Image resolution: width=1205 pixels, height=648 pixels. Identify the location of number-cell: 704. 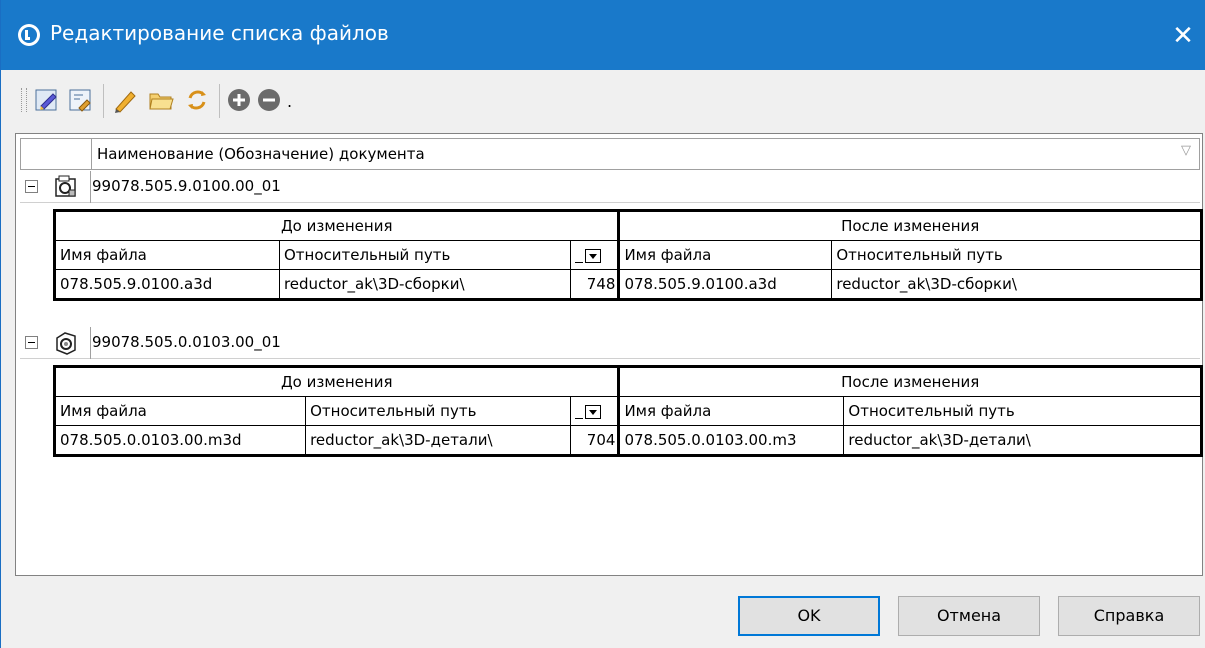
(595, 440).